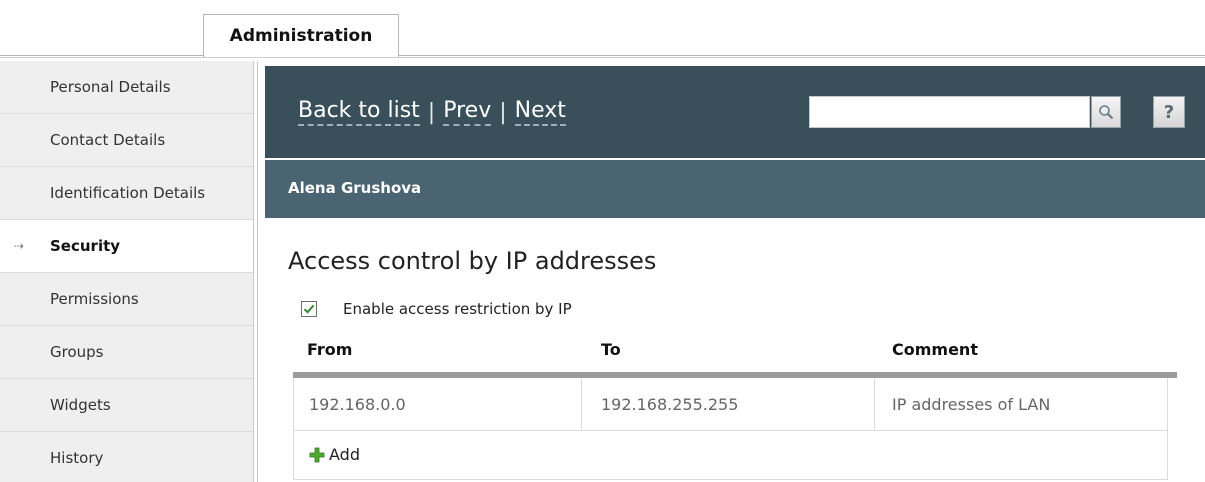  Describe the element at coordinates (611, 349) in the screenshot. I see `column-header-to: To` at that location.